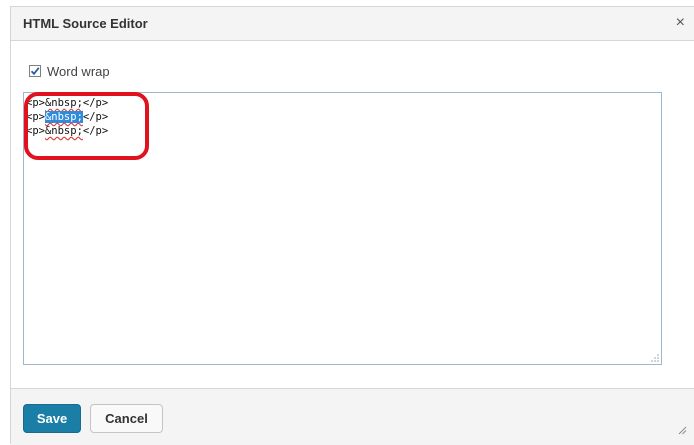 This screenshot has width=694, height=445. What do you see at coordinates (126, 418) in the screenshot?
I see `cancel-button: Cancel` at bounding box center [126, 418].